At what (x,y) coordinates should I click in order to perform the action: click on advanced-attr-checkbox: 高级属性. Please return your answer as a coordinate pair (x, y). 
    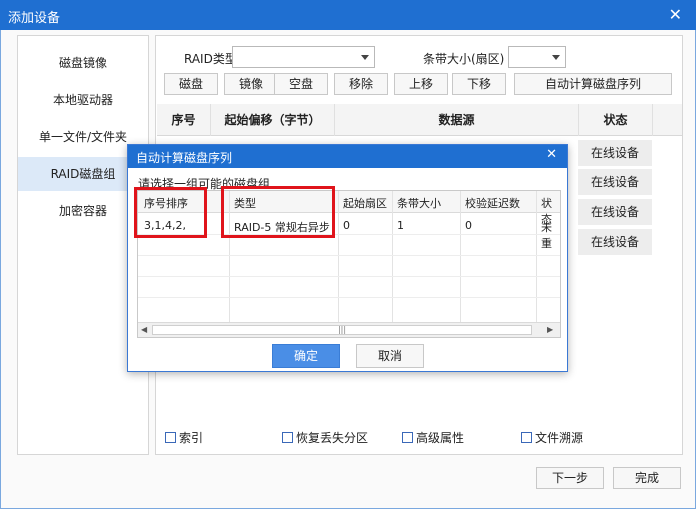
    Looking at the image, I should click on (433, 437).